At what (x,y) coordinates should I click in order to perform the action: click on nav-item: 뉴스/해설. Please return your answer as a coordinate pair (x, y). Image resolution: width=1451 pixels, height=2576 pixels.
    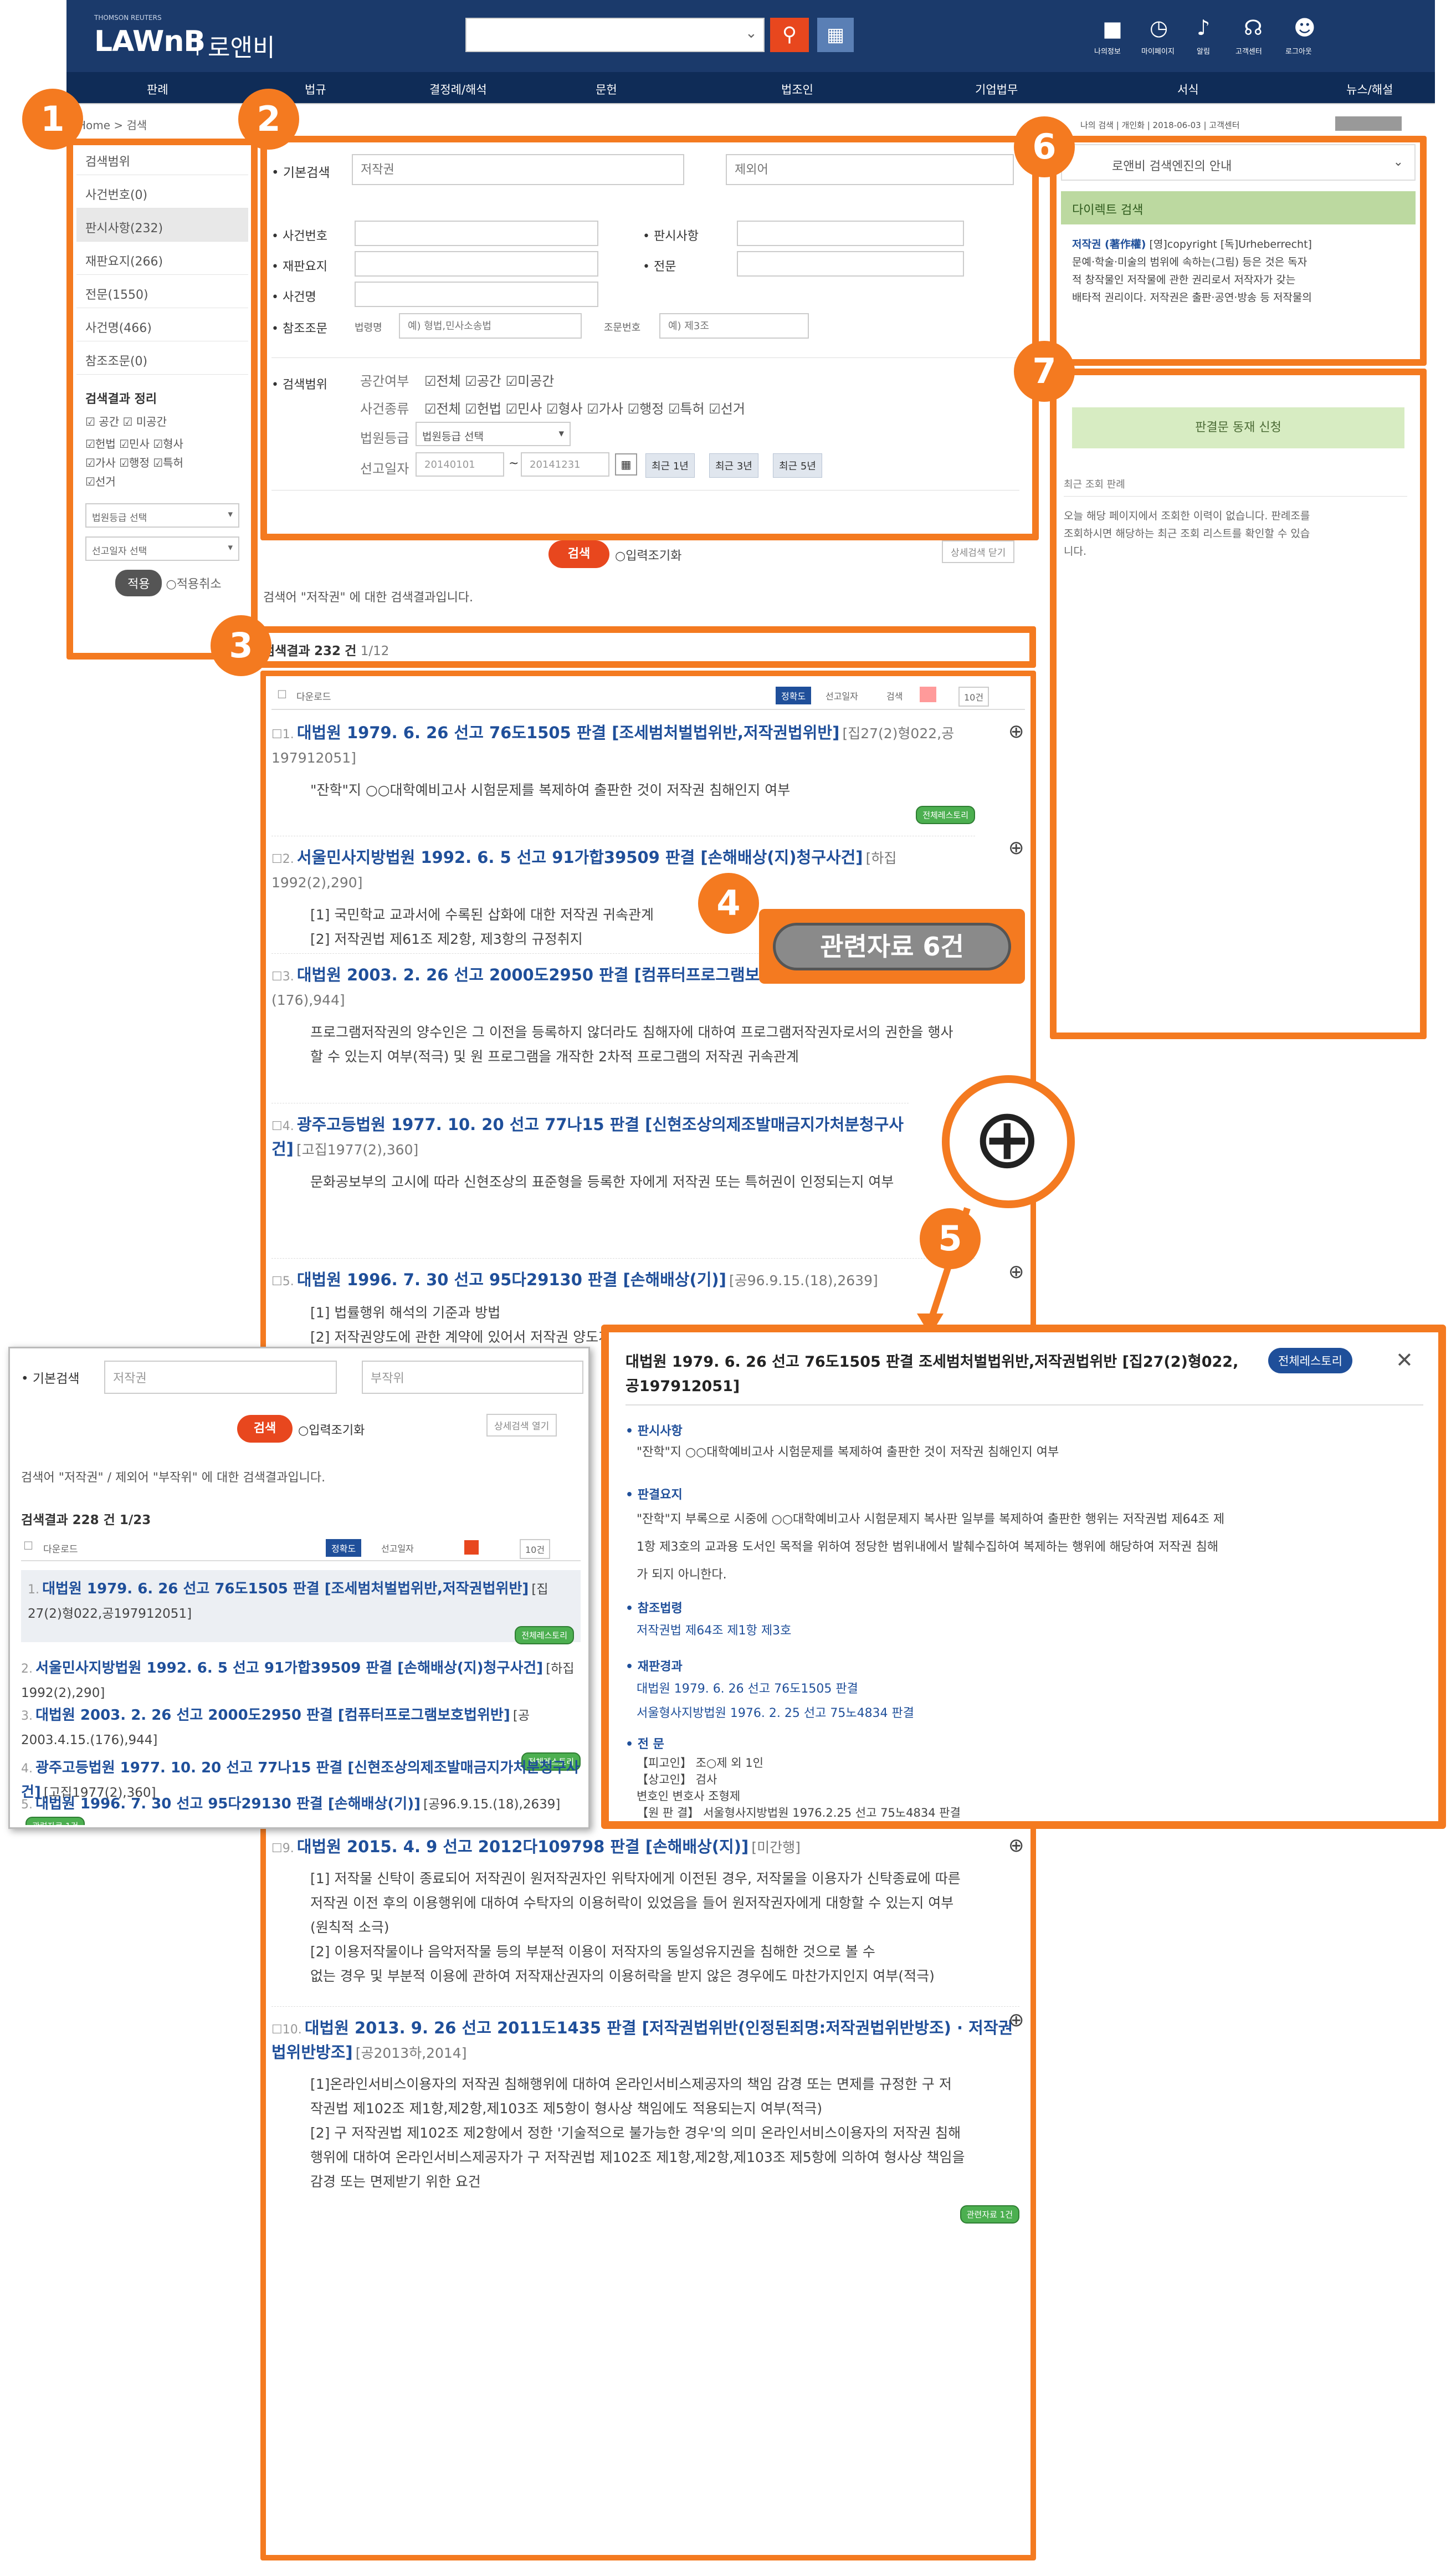
    Looking at the image, I should click on (1369, 90).